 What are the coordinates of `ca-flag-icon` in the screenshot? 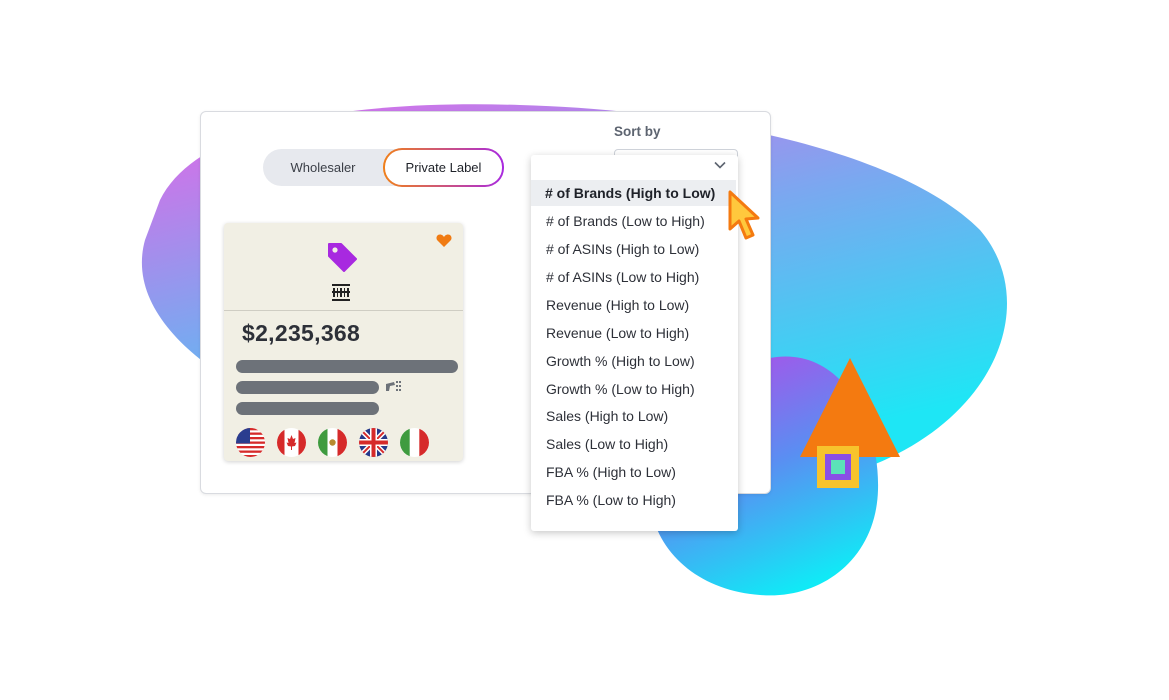 It's located at (291, 442).